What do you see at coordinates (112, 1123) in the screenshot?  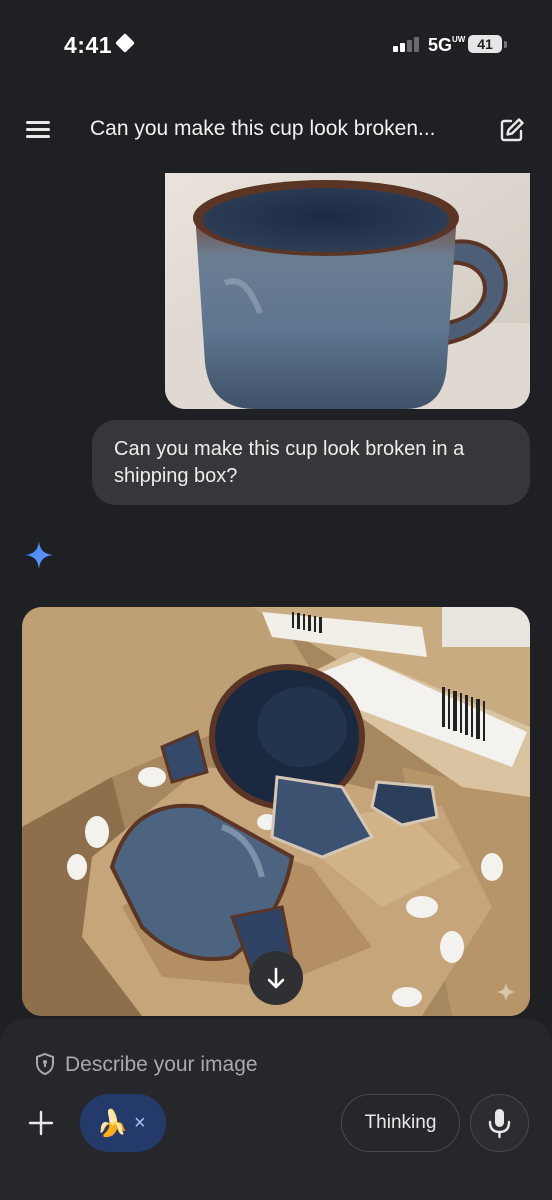 I see `banana-icon: 🍌` at bounding box center [112, 1123].